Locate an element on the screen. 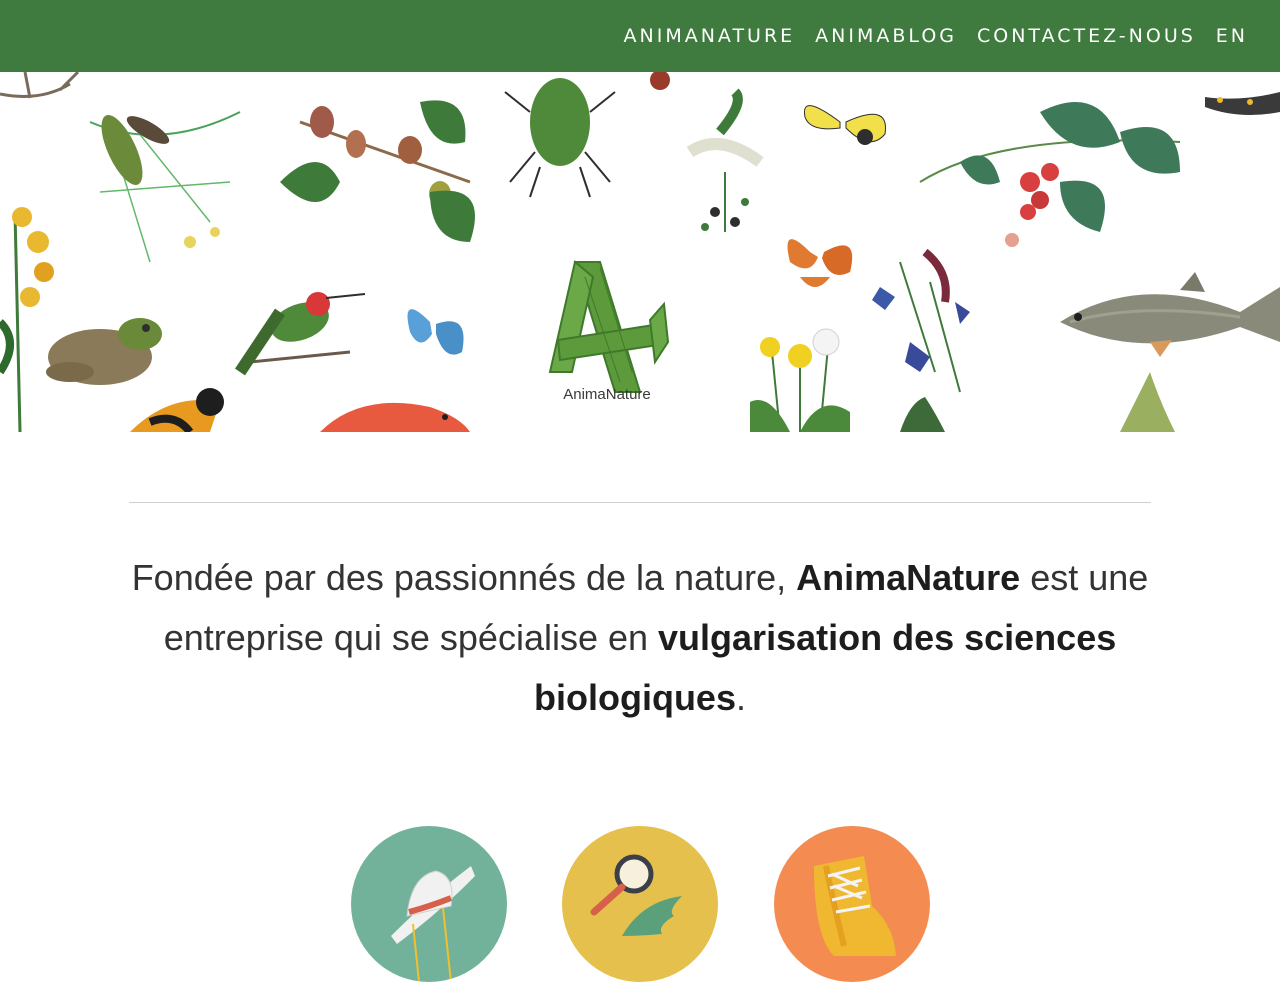 The width and height of the screenshot is (1280, 982). nav-item-animanature: ANIMANATURE is located at coordinates (710, 36).